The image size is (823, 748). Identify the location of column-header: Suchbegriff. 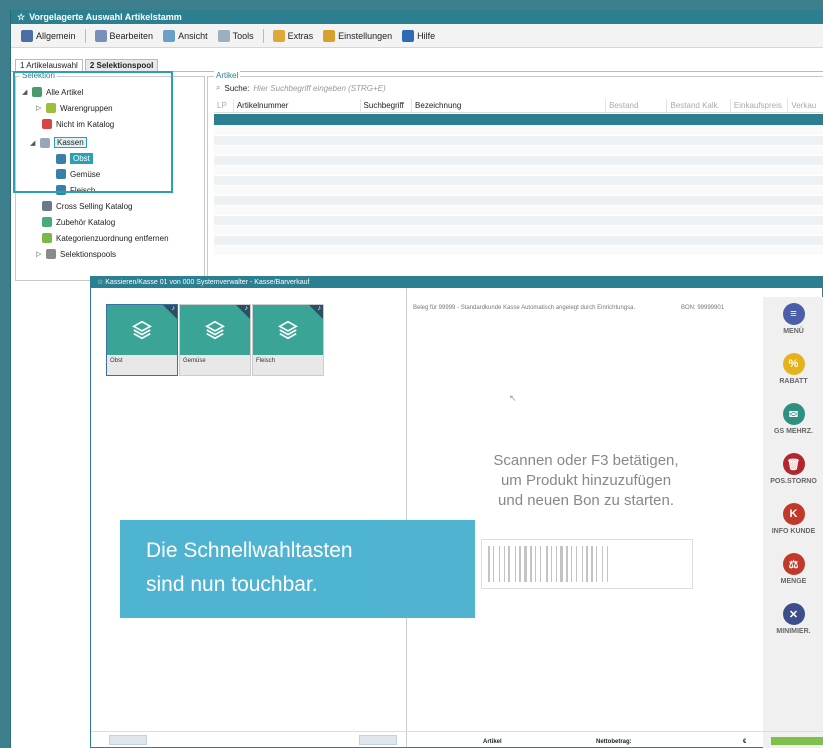
(387, 105).